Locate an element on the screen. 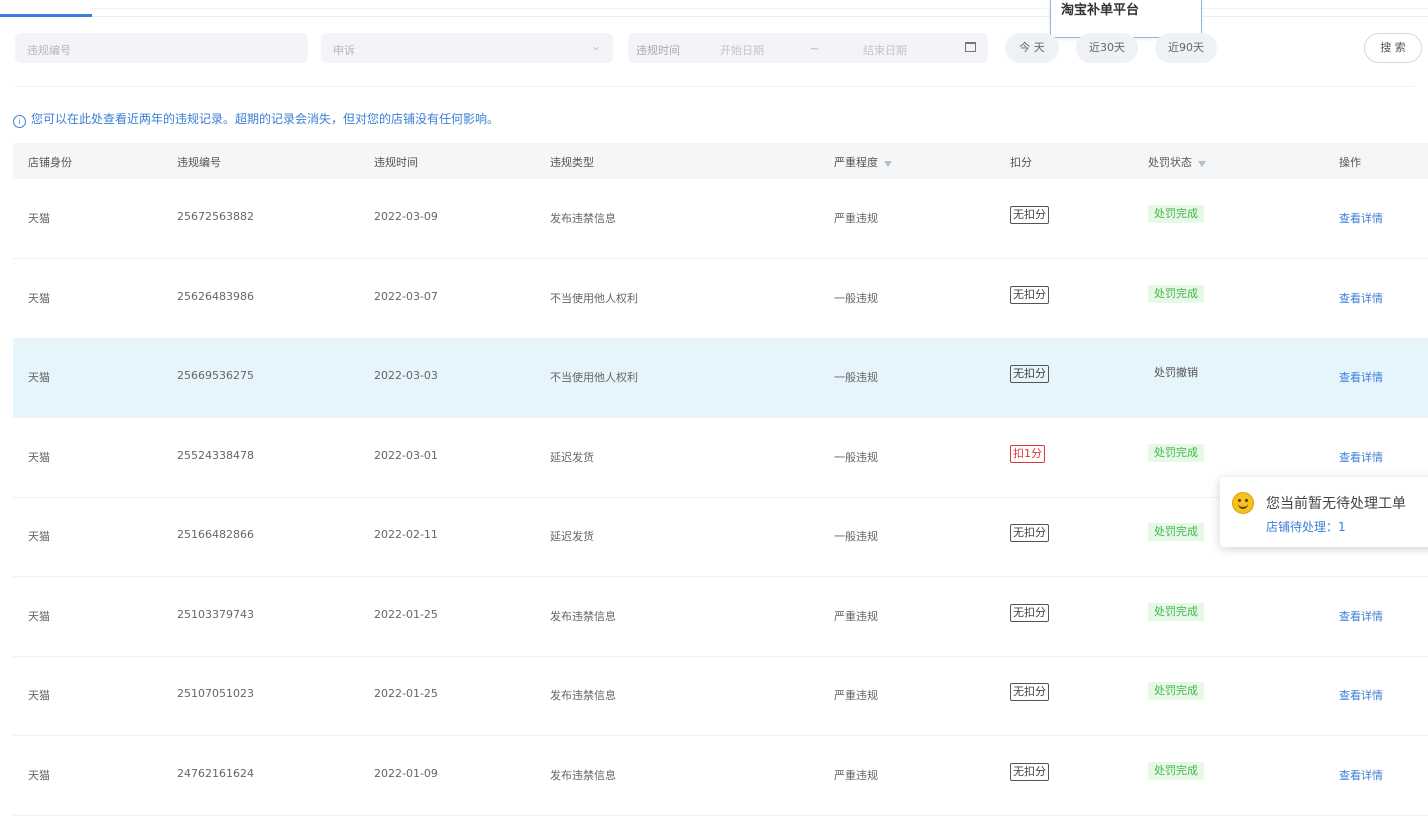 This screenshot has height=816, width=1428. header-deduction: 扣分 is located at coordinates (1021, 162).